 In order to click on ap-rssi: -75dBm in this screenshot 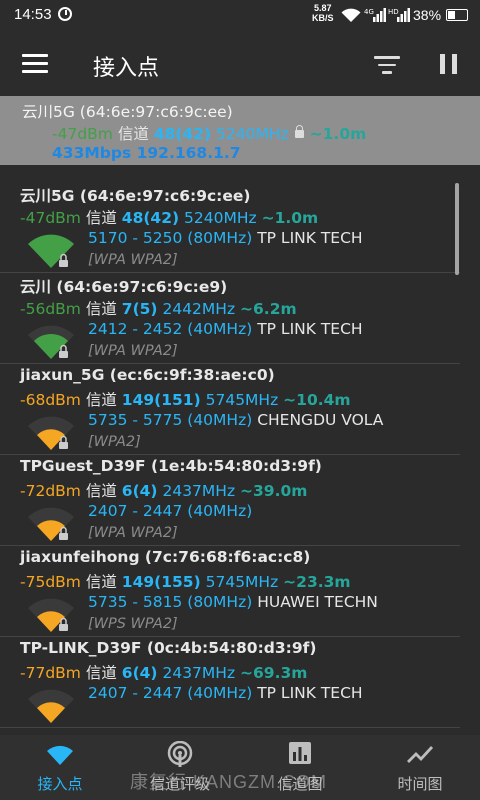, I will do `click(50, 582)`.